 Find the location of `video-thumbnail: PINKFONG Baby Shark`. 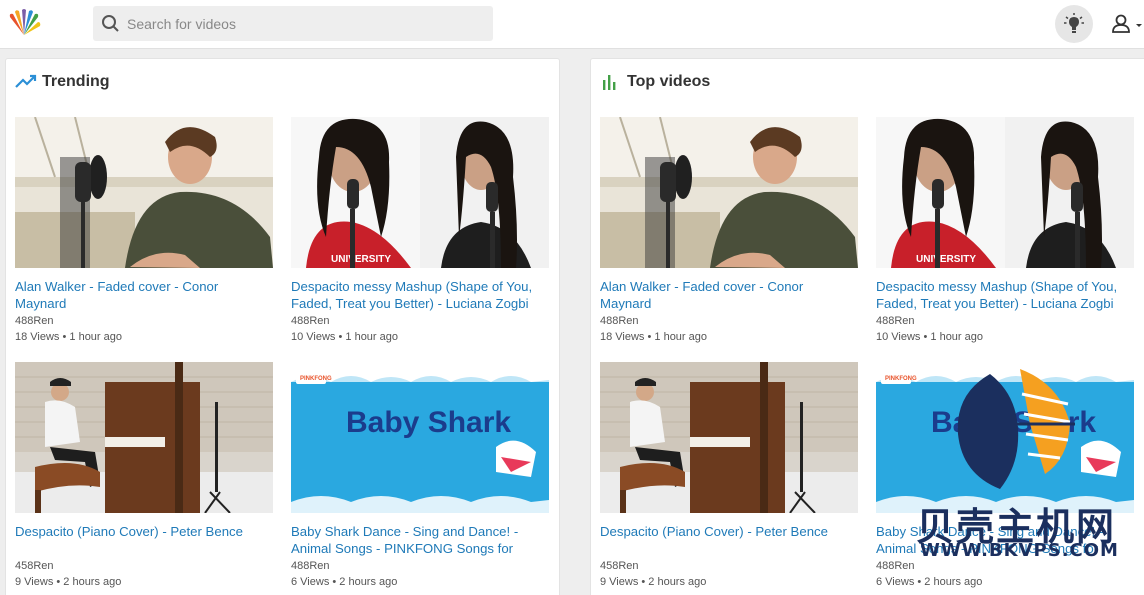

video-thumbnail: PINKFONG Baby Shark is located at coordinates (420, 437).